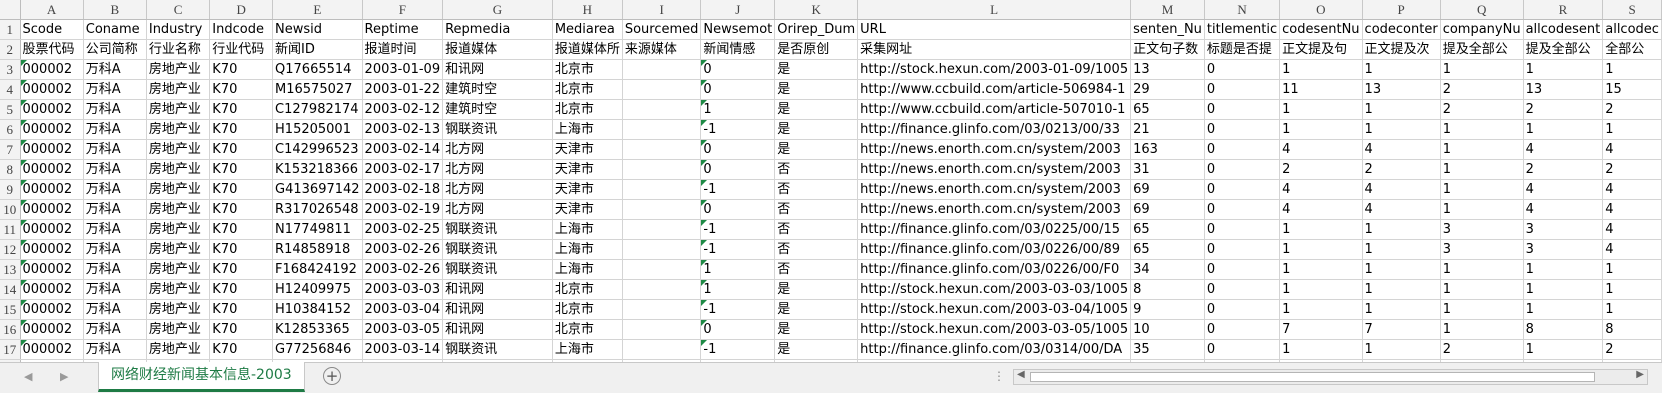 The image size is (1662, 393). I want to click on grid-cell: 采集网址, so click(994, 49).